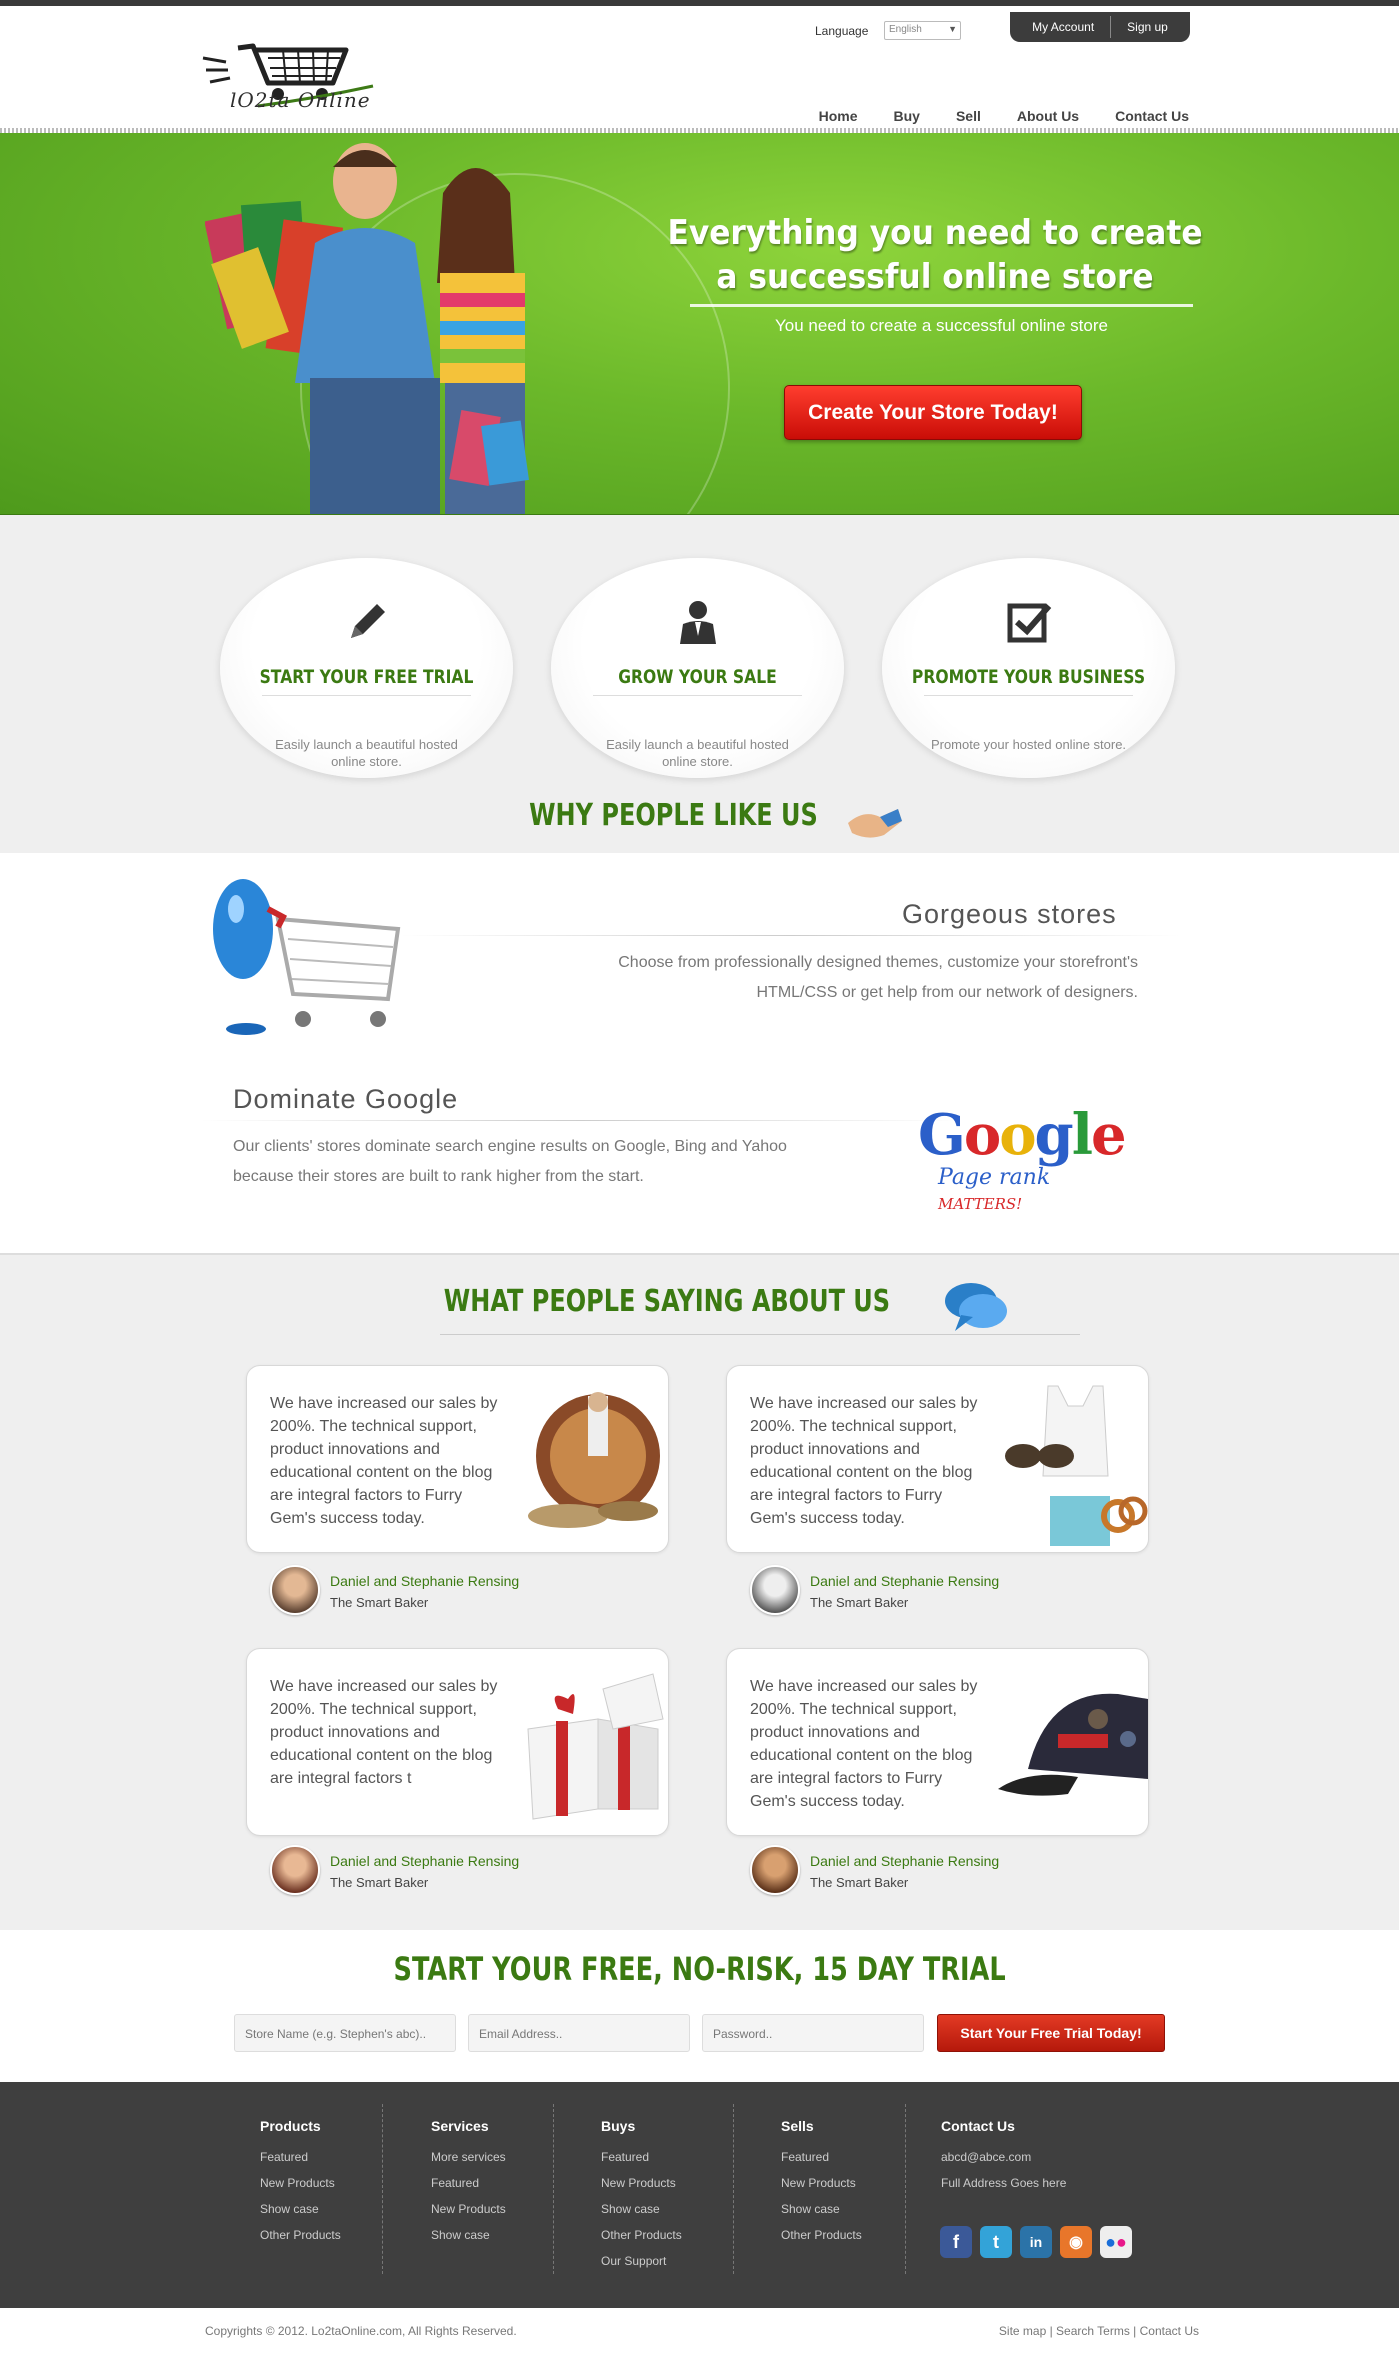 The width and height of the screenshot is (1399, 2356). Describe the element at coordinates (935, 233) in the screenshot. I see `hero-title-line-1: Everything you need to create` at that location.